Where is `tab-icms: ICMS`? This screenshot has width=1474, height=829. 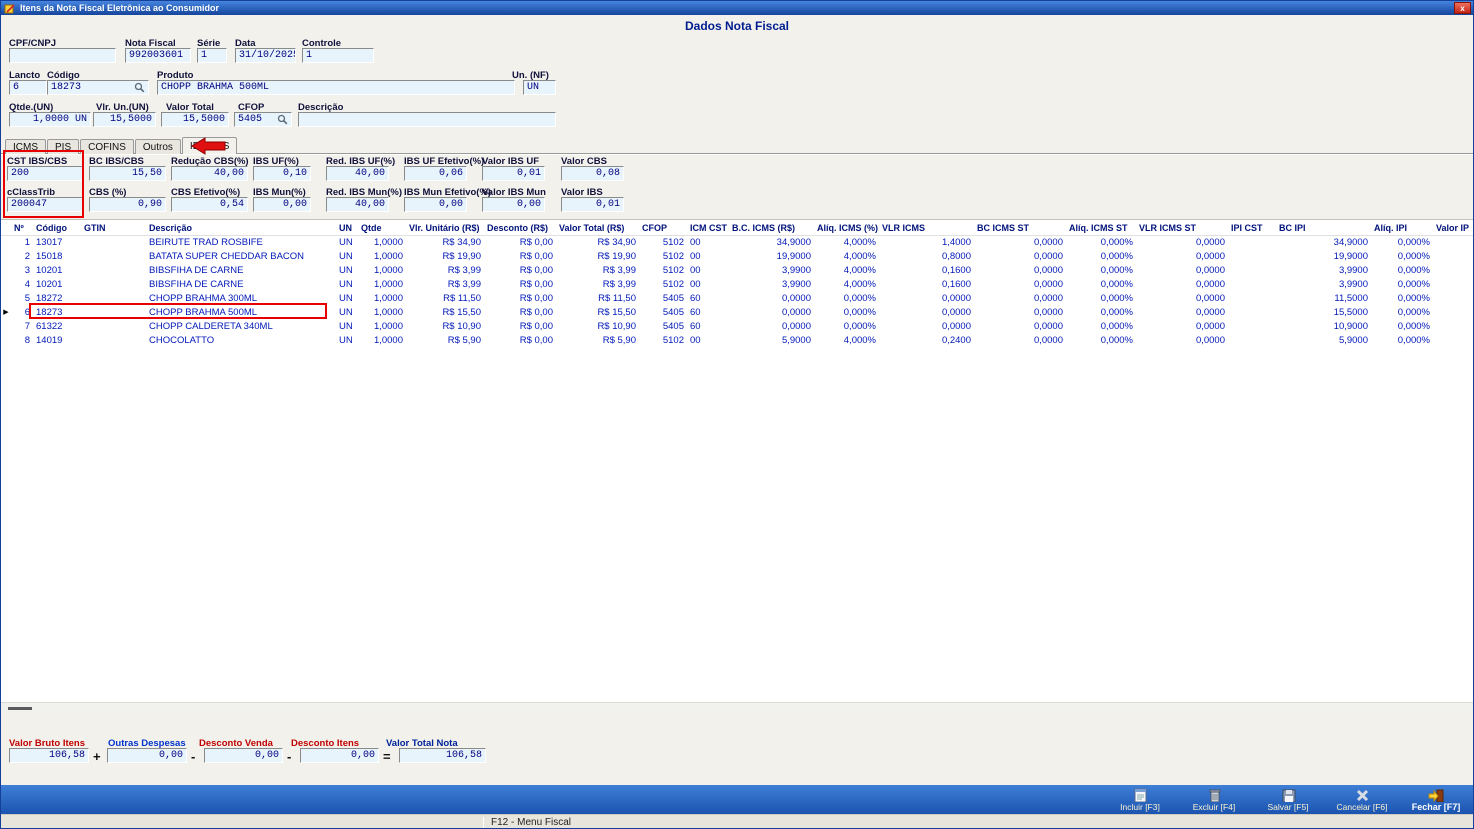 tab-icms: ICMS is located at coordinates (25, 146).